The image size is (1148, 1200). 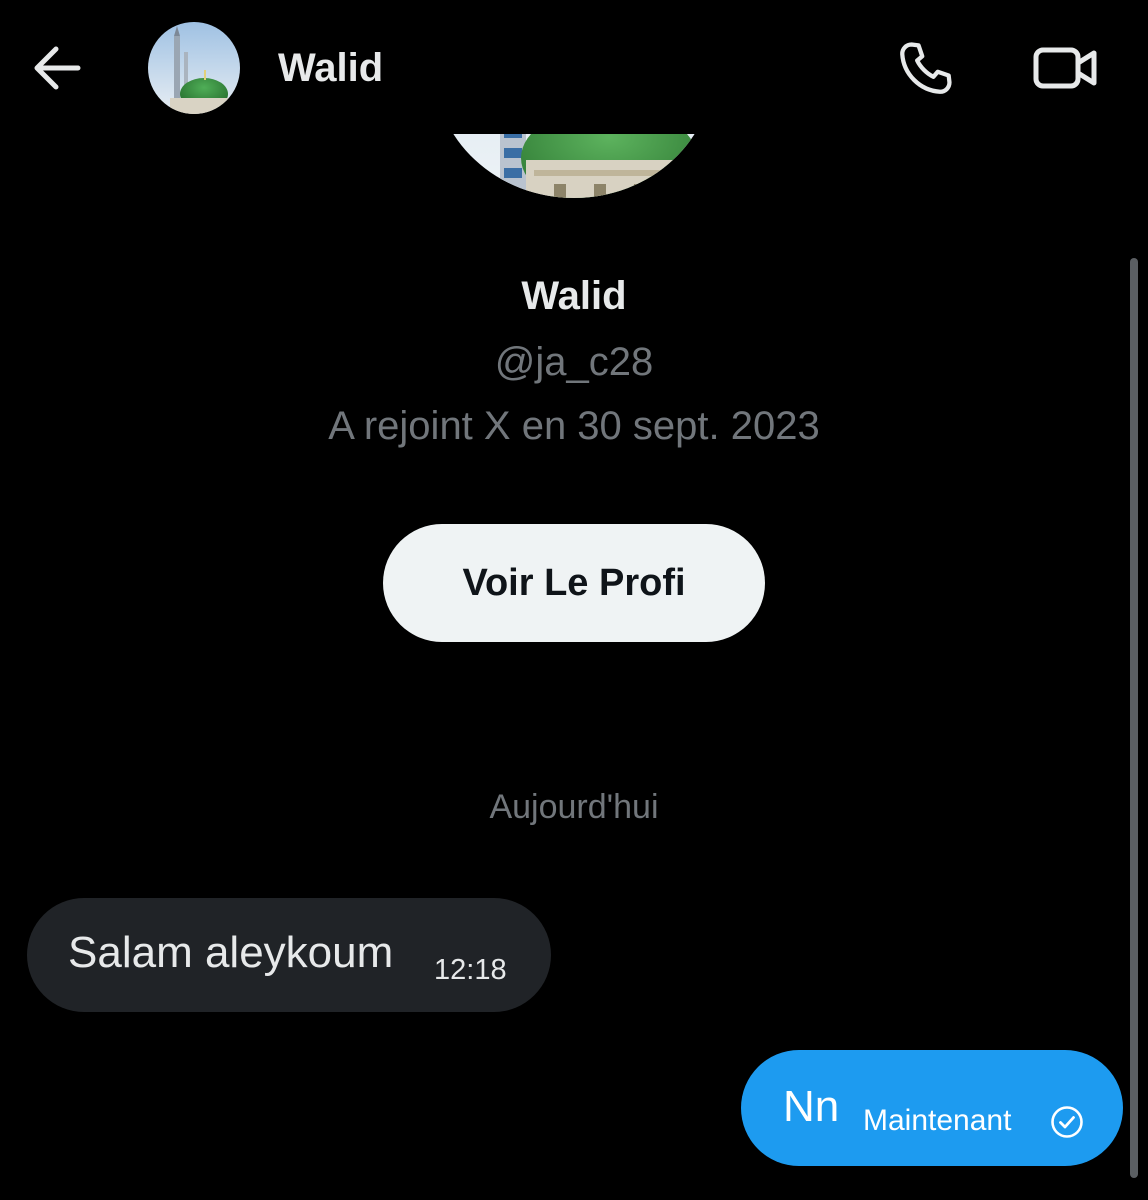 I want to click on mosque-picture, so click(x=194, y=68).